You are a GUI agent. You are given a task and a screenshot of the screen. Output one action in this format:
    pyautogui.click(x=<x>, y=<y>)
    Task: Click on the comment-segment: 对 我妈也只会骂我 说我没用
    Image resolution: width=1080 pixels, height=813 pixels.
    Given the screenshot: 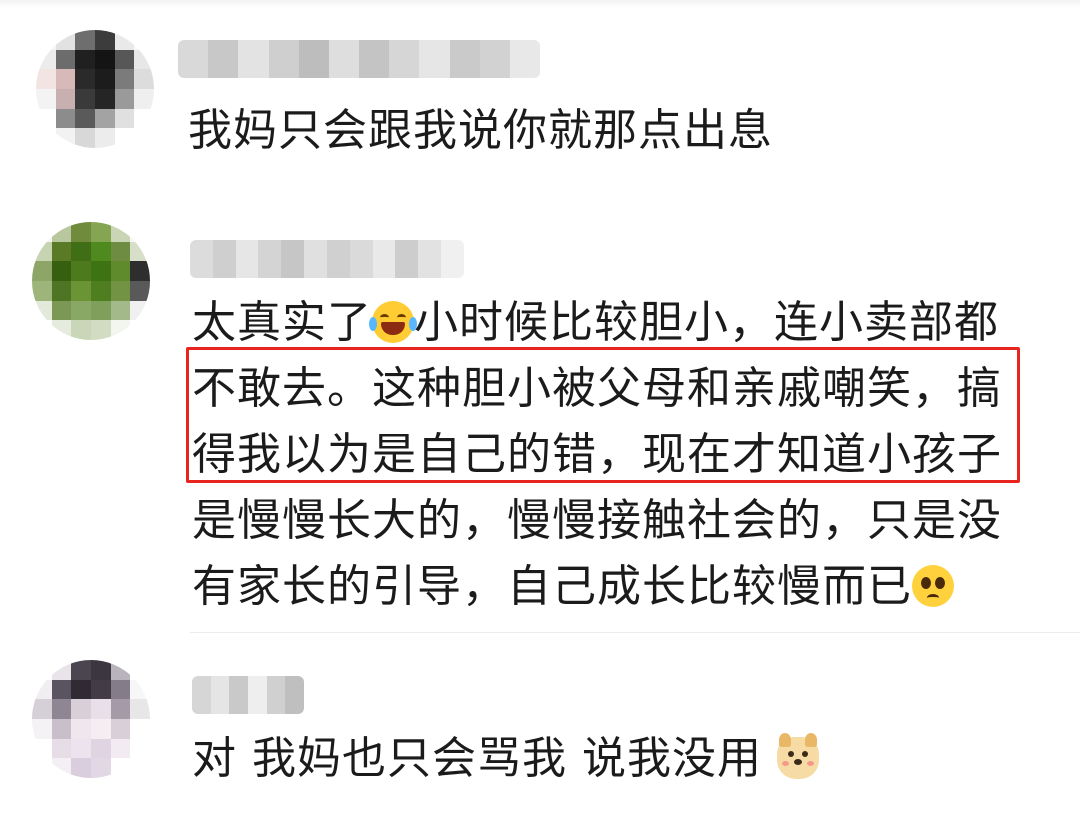 What is the action you would take?
    pyautogui.click(x=484, y=758)
    